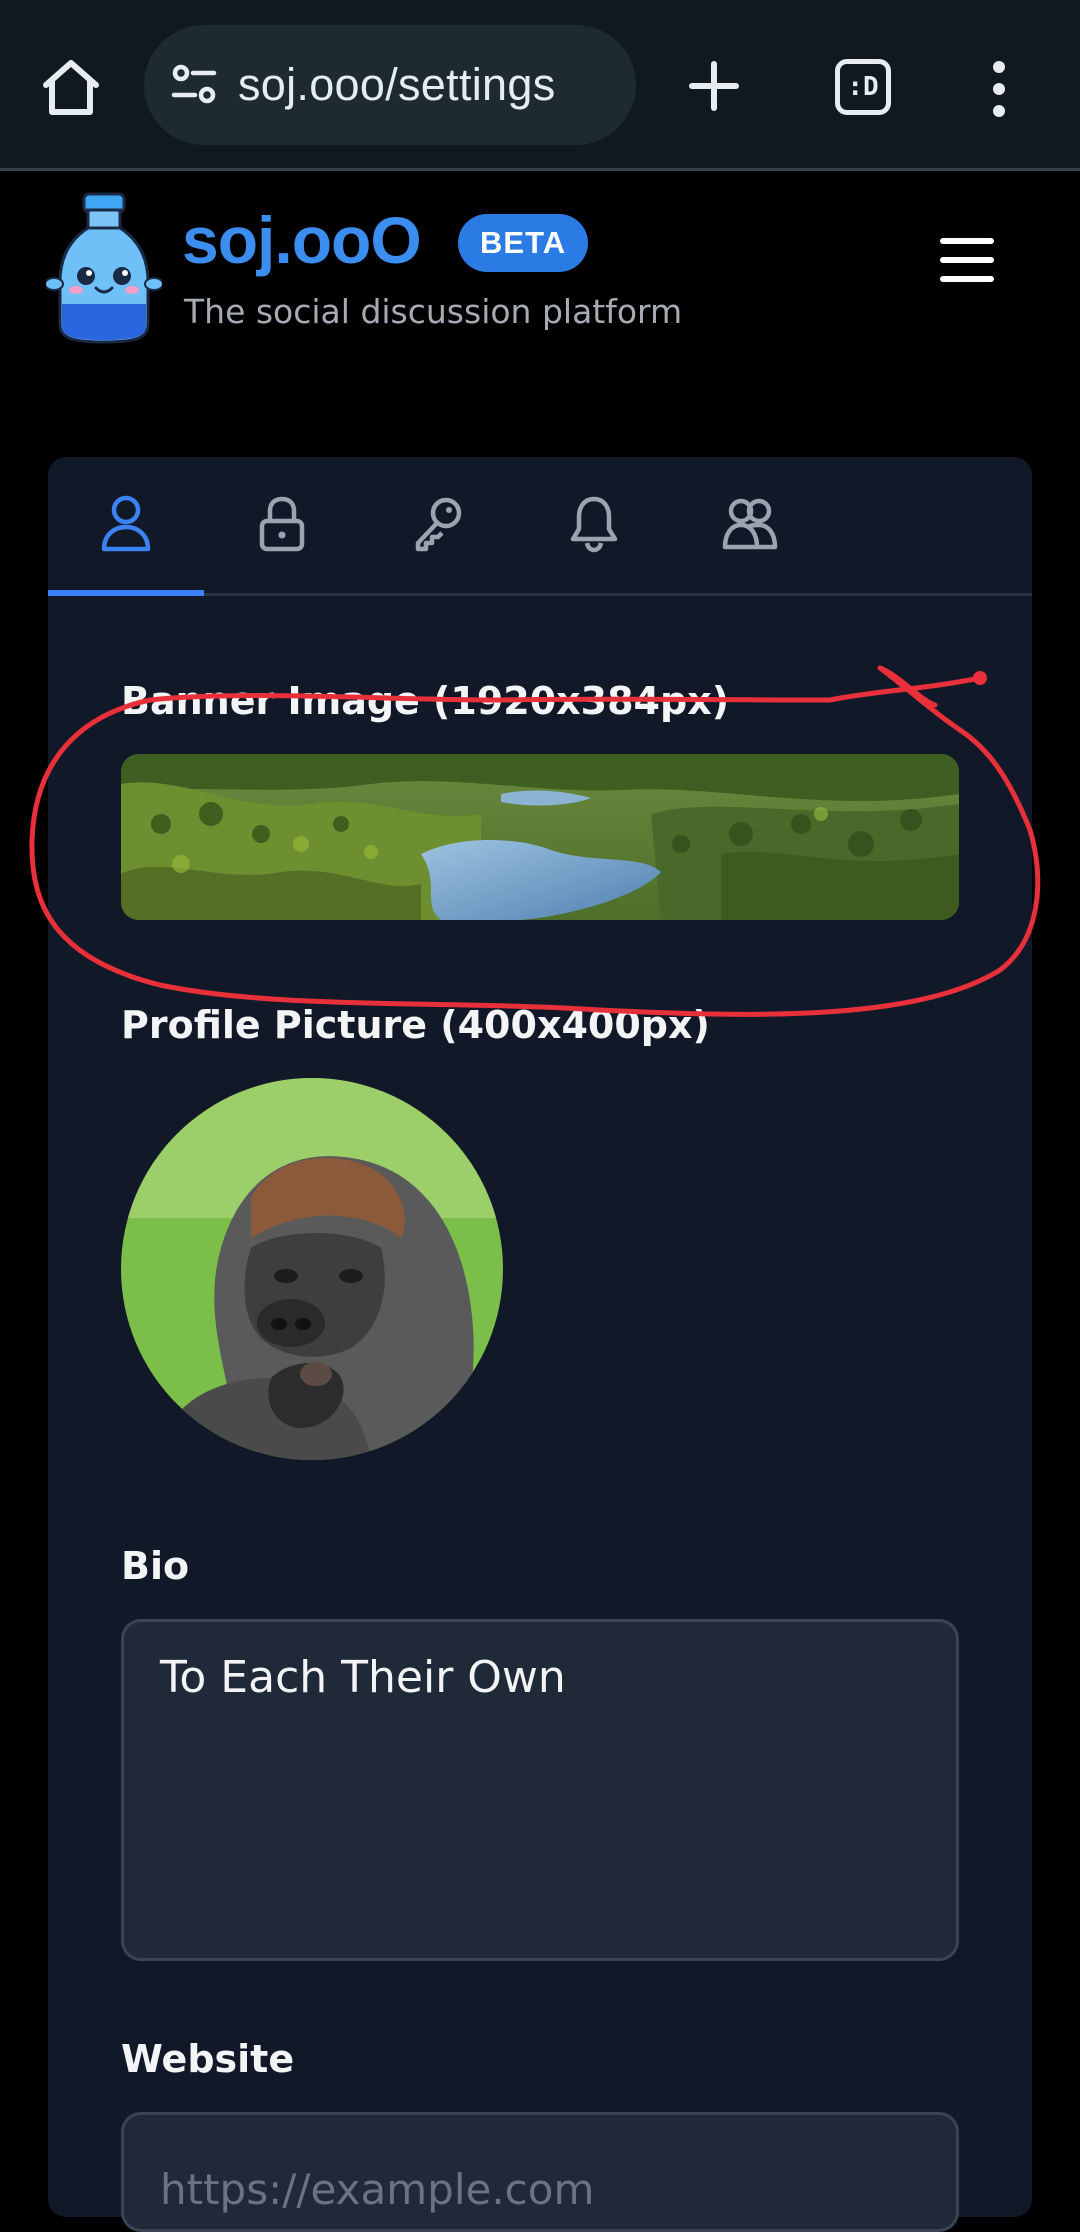 Image resolution: width=1080 pixels, height=2232 pixels. I want to click on banner-image, so click(540, 837).